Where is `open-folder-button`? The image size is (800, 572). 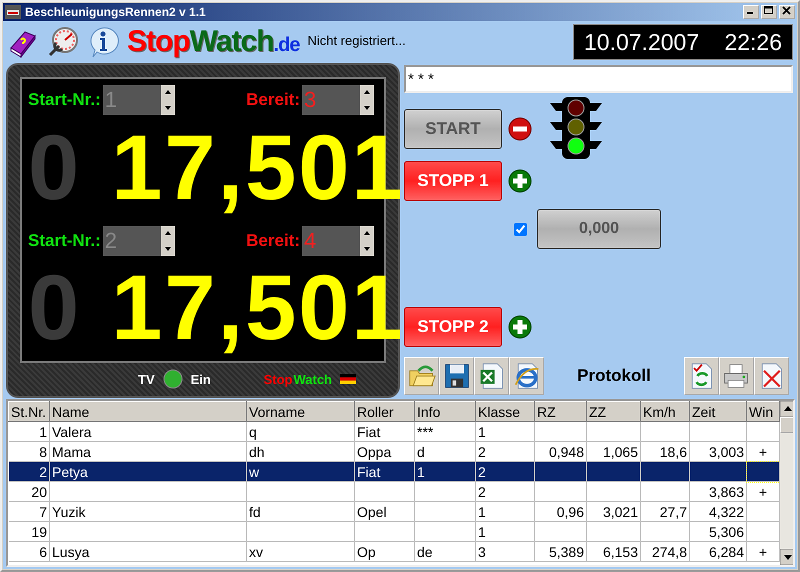
open-folder-button is located at coordinates (421, 376).